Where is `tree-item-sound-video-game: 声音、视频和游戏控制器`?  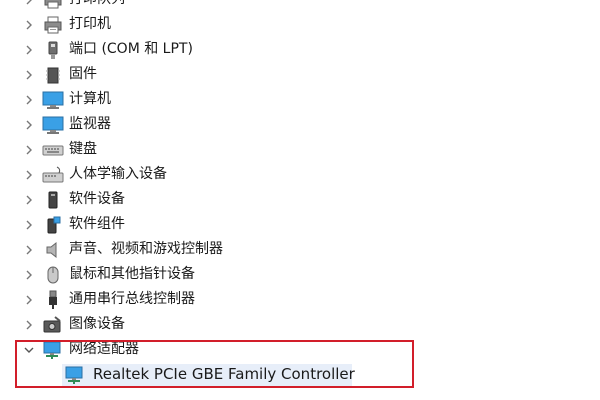 tree-item-sound-video-game: 声音、视频和游戏控制器 is located at coordinates (300, 249).